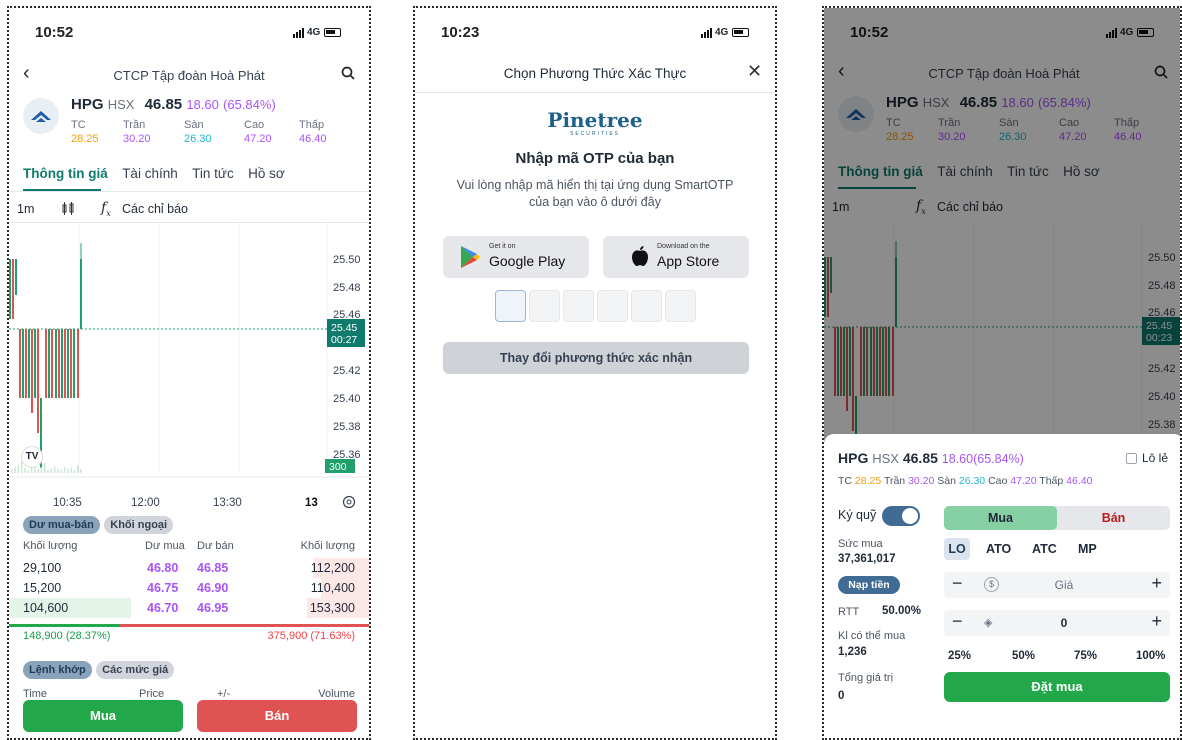 This screenshot has height=740, width=1182. What do you see at coordinates (1057, 687) in the screenshot?
I see `place-order-button: Đặt mua` at bounding box center [1057, 687].